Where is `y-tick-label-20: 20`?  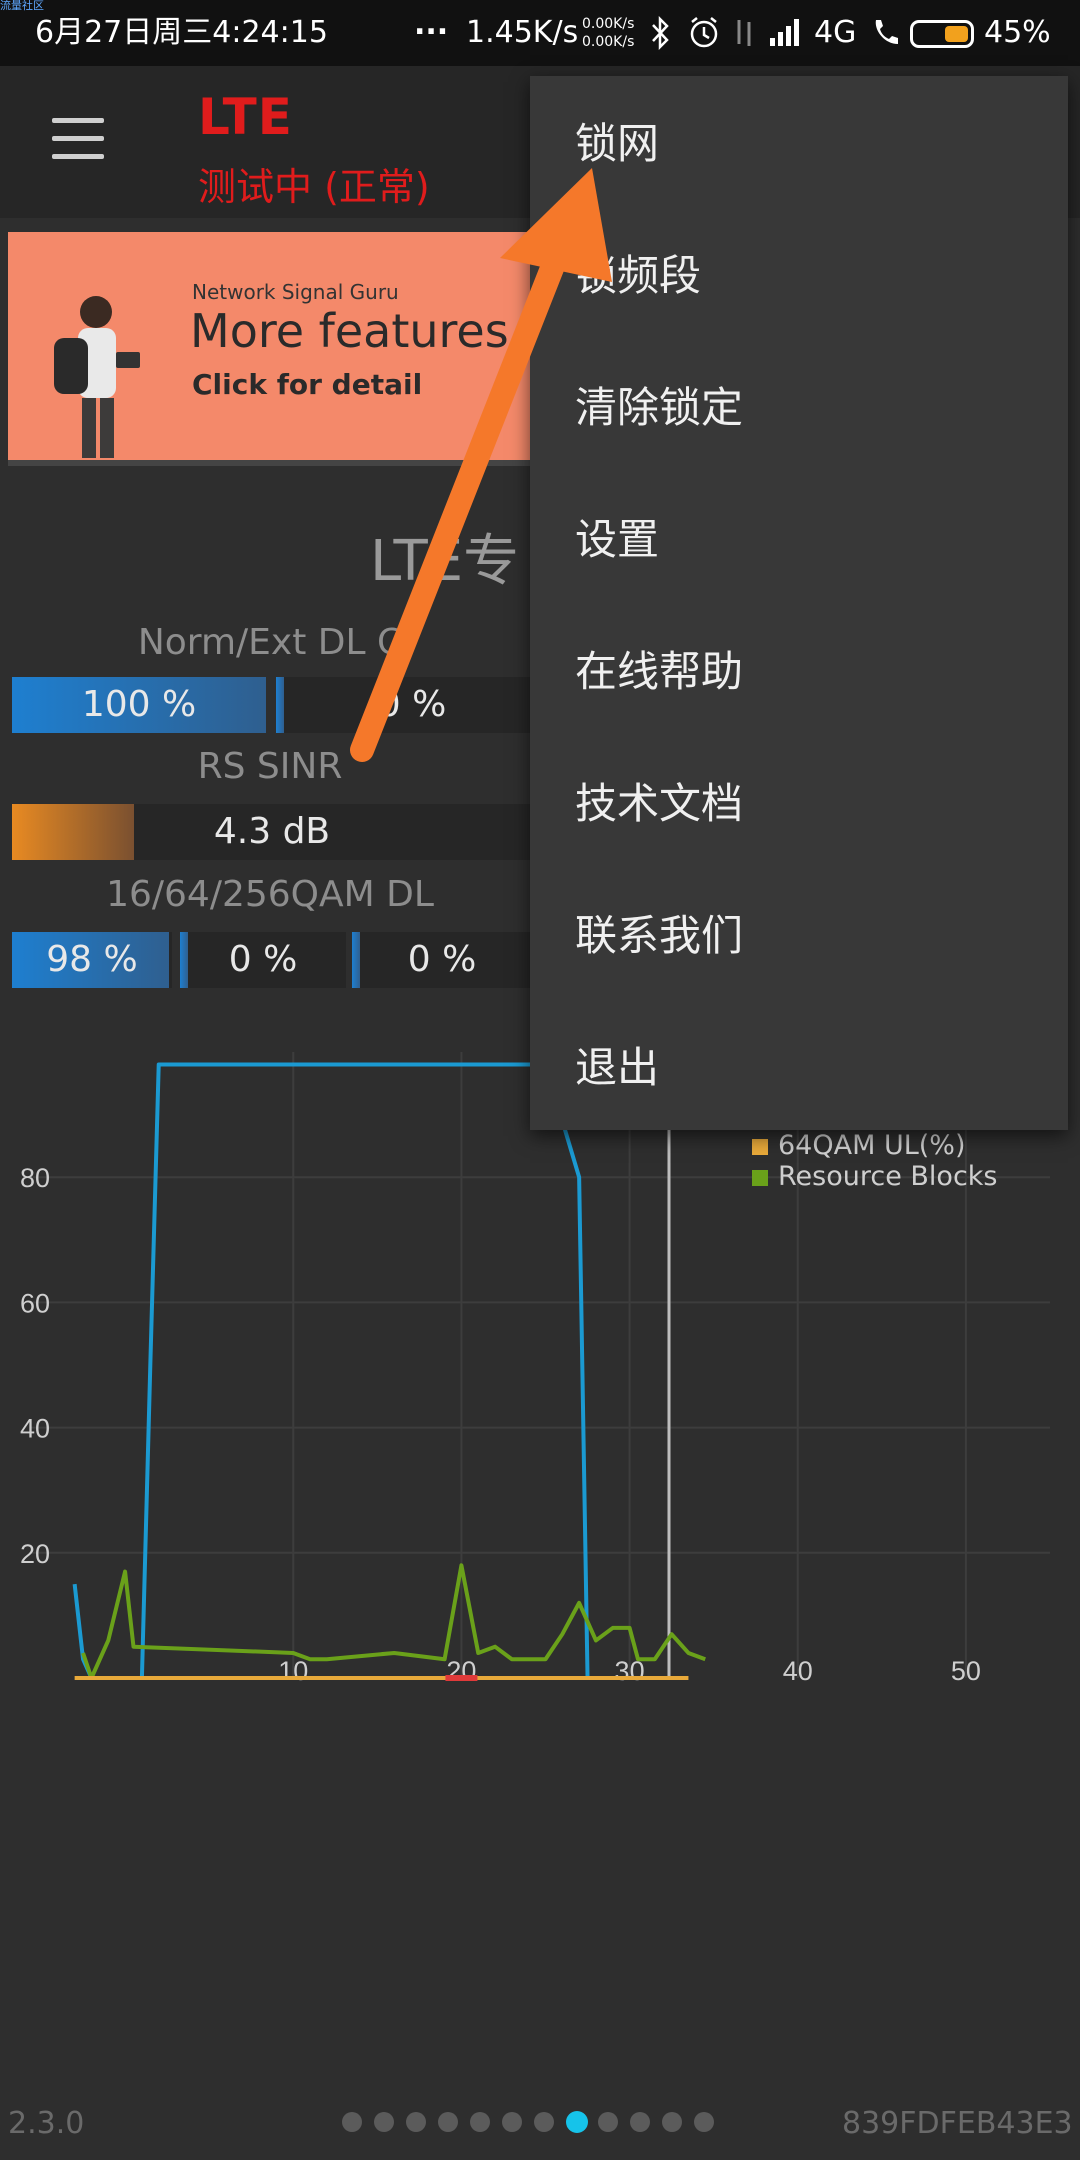 y-tick-label-20: 20 is located at coordinates (35, 1554).